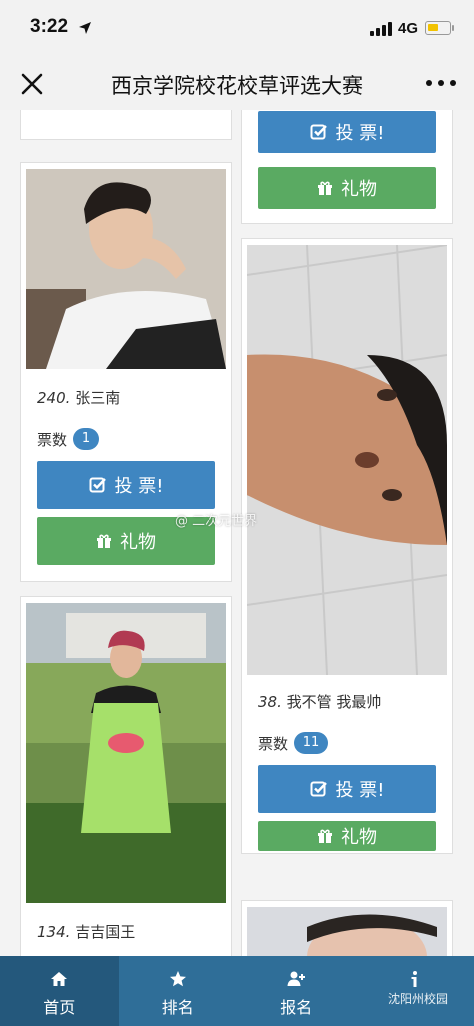 The height and width of the screenshot is (1026, 474). I want to click on contestant-card: 投 票! 礼物, so click(347, 167).